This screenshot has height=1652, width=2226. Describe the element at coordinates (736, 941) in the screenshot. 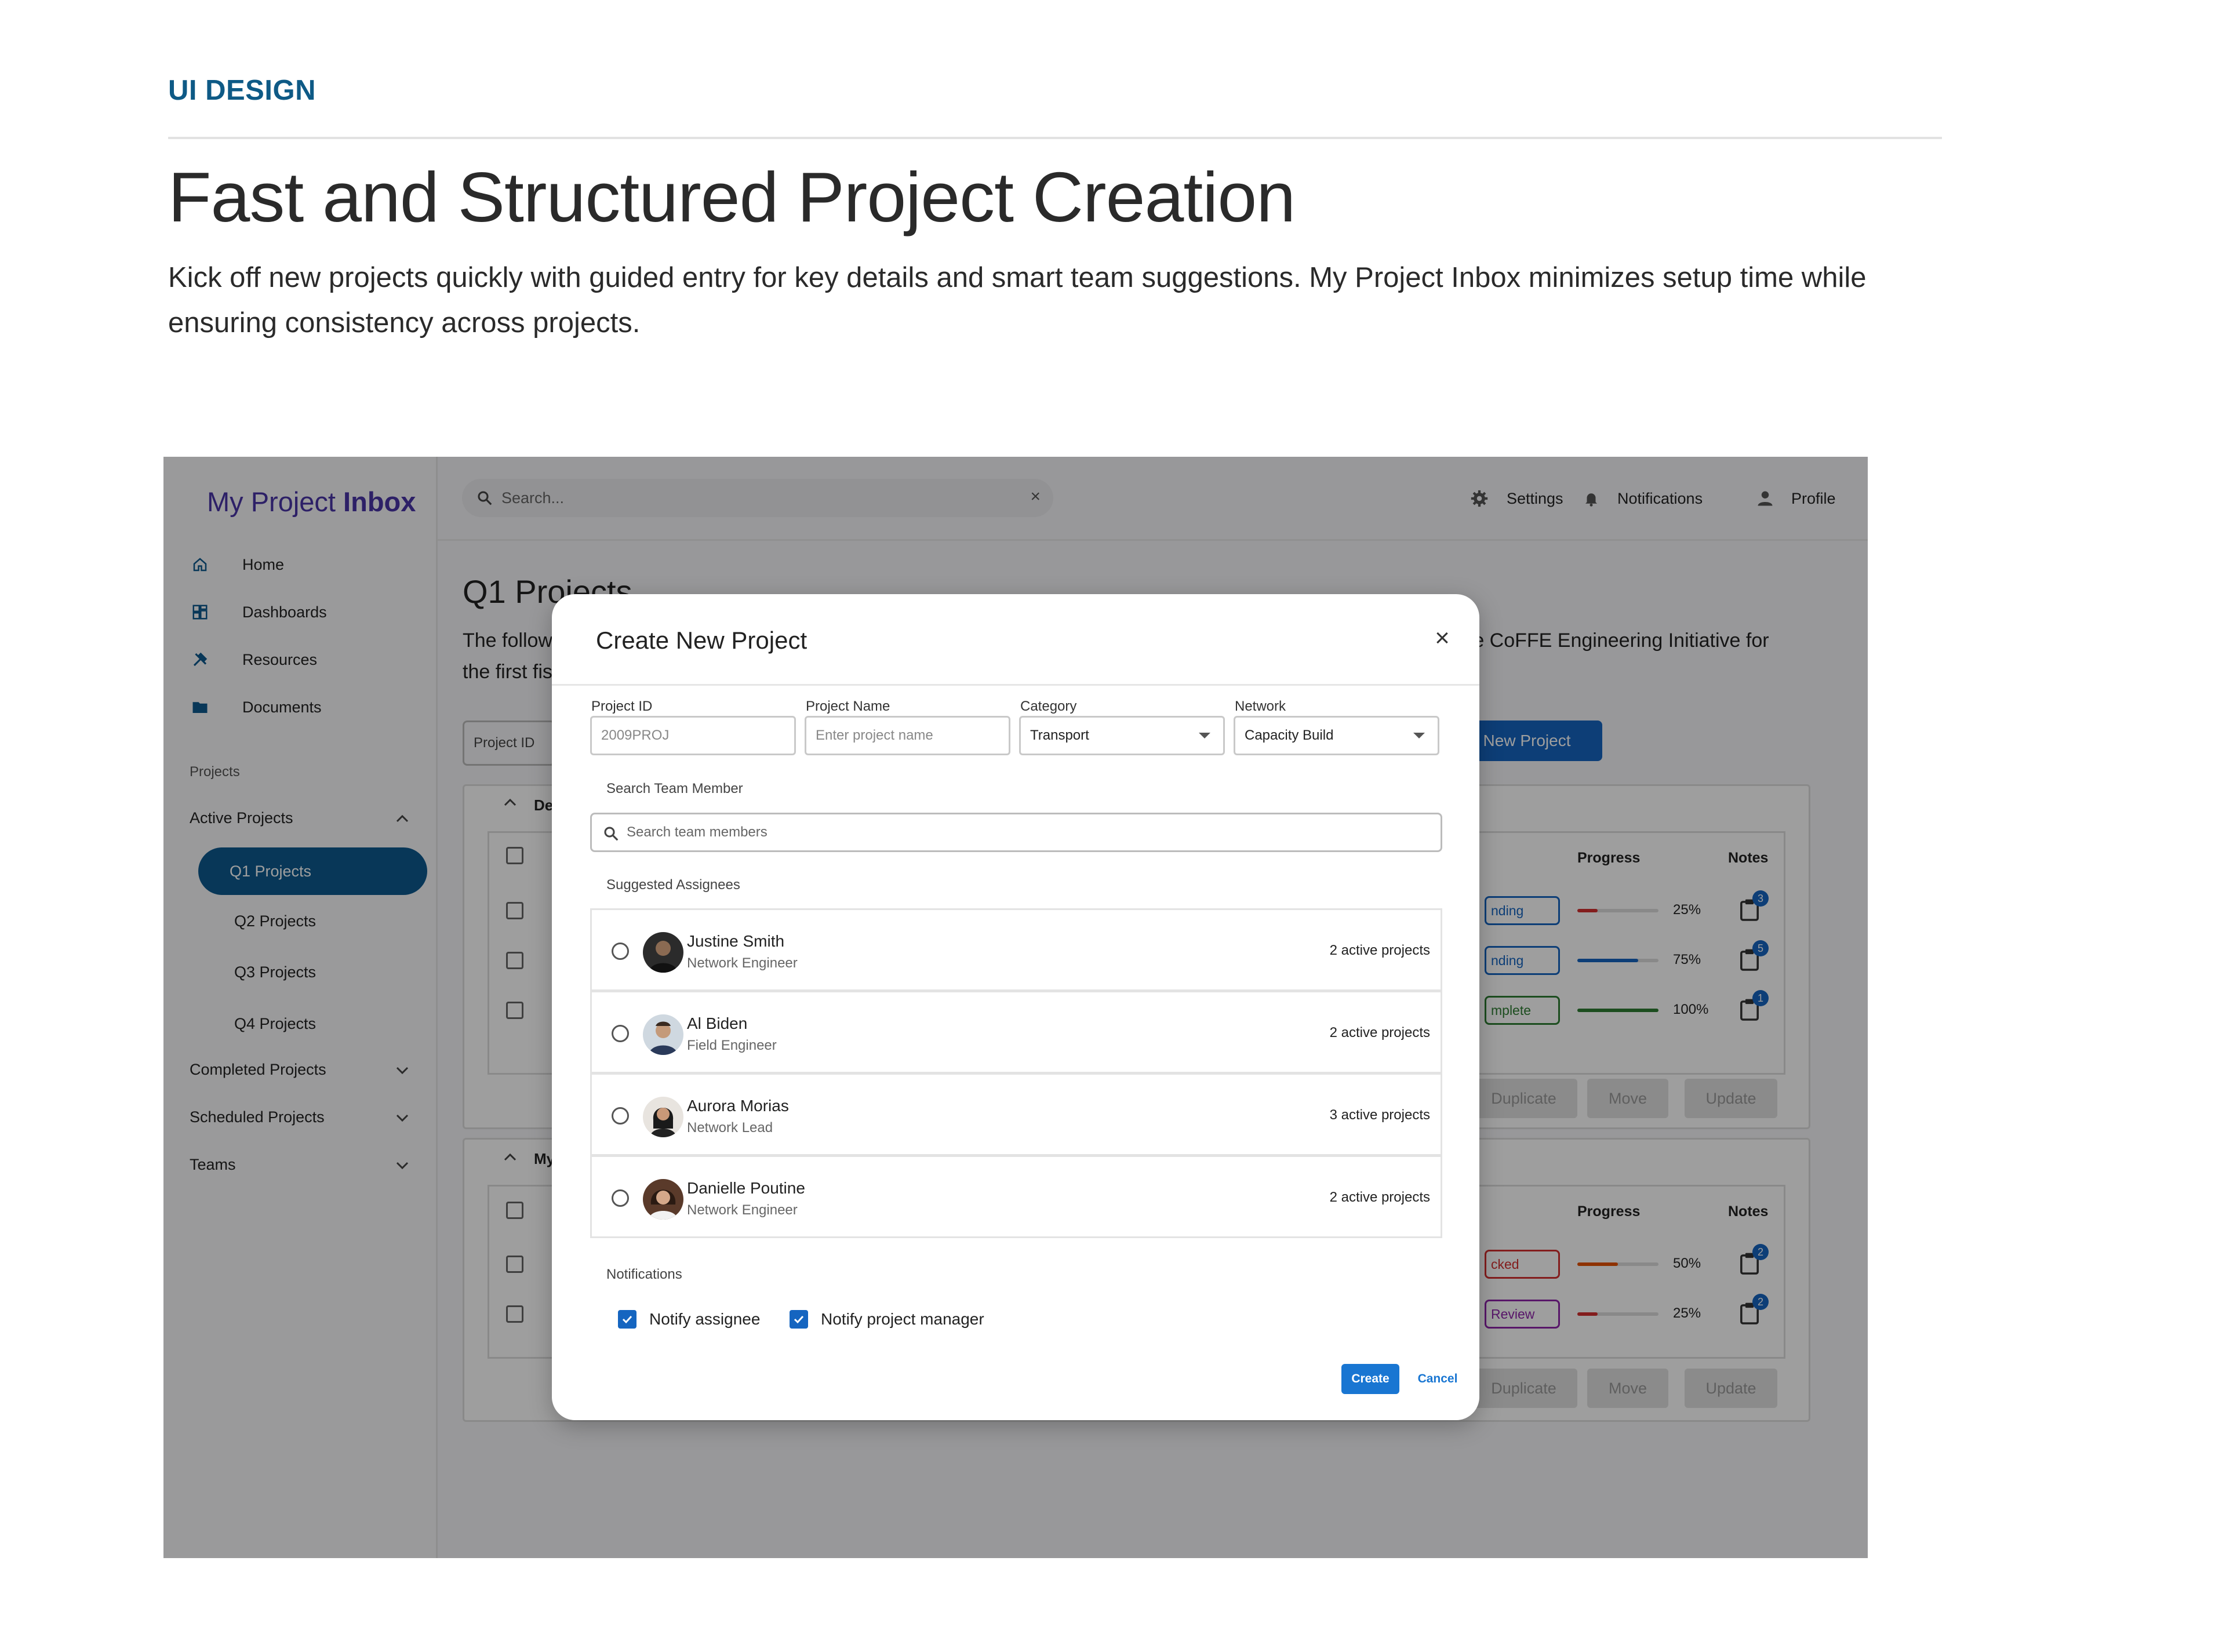

I see `assignee-name: Justine Smith` at that location.